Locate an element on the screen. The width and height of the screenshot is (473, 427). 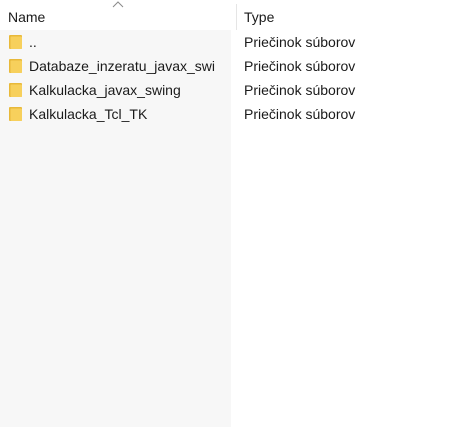
list-item: .. Priečinok súborov is located at coordinates (236, 42).